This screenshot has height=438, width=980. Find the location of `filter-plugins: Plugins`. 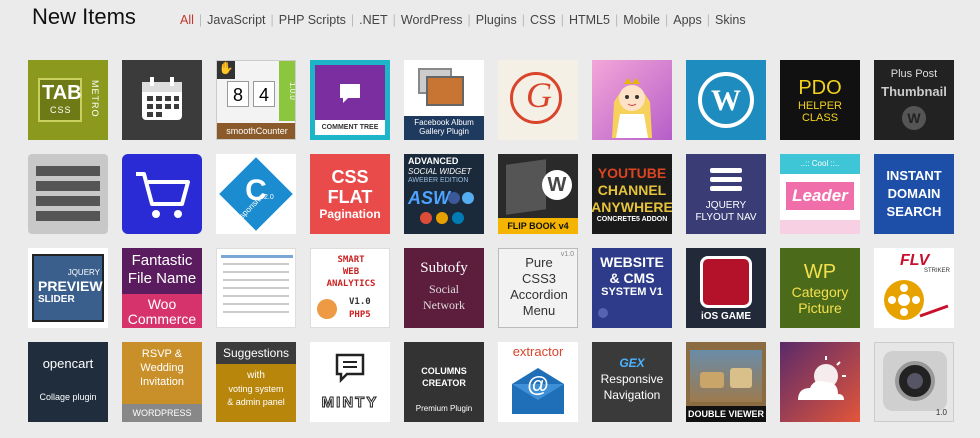

filter-plugins: Plugins is located at coordinates (496, 20).